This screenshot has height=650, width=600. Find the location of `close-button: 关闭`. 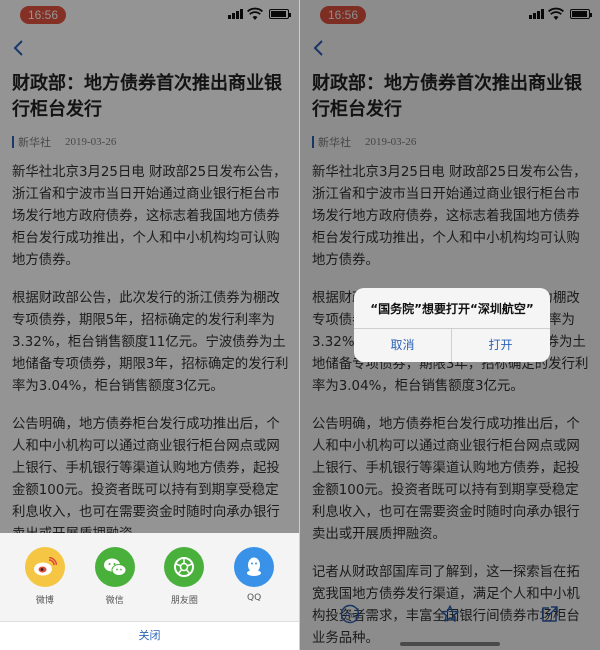

close-button: 关闭 is located at coordinates (149, 636).